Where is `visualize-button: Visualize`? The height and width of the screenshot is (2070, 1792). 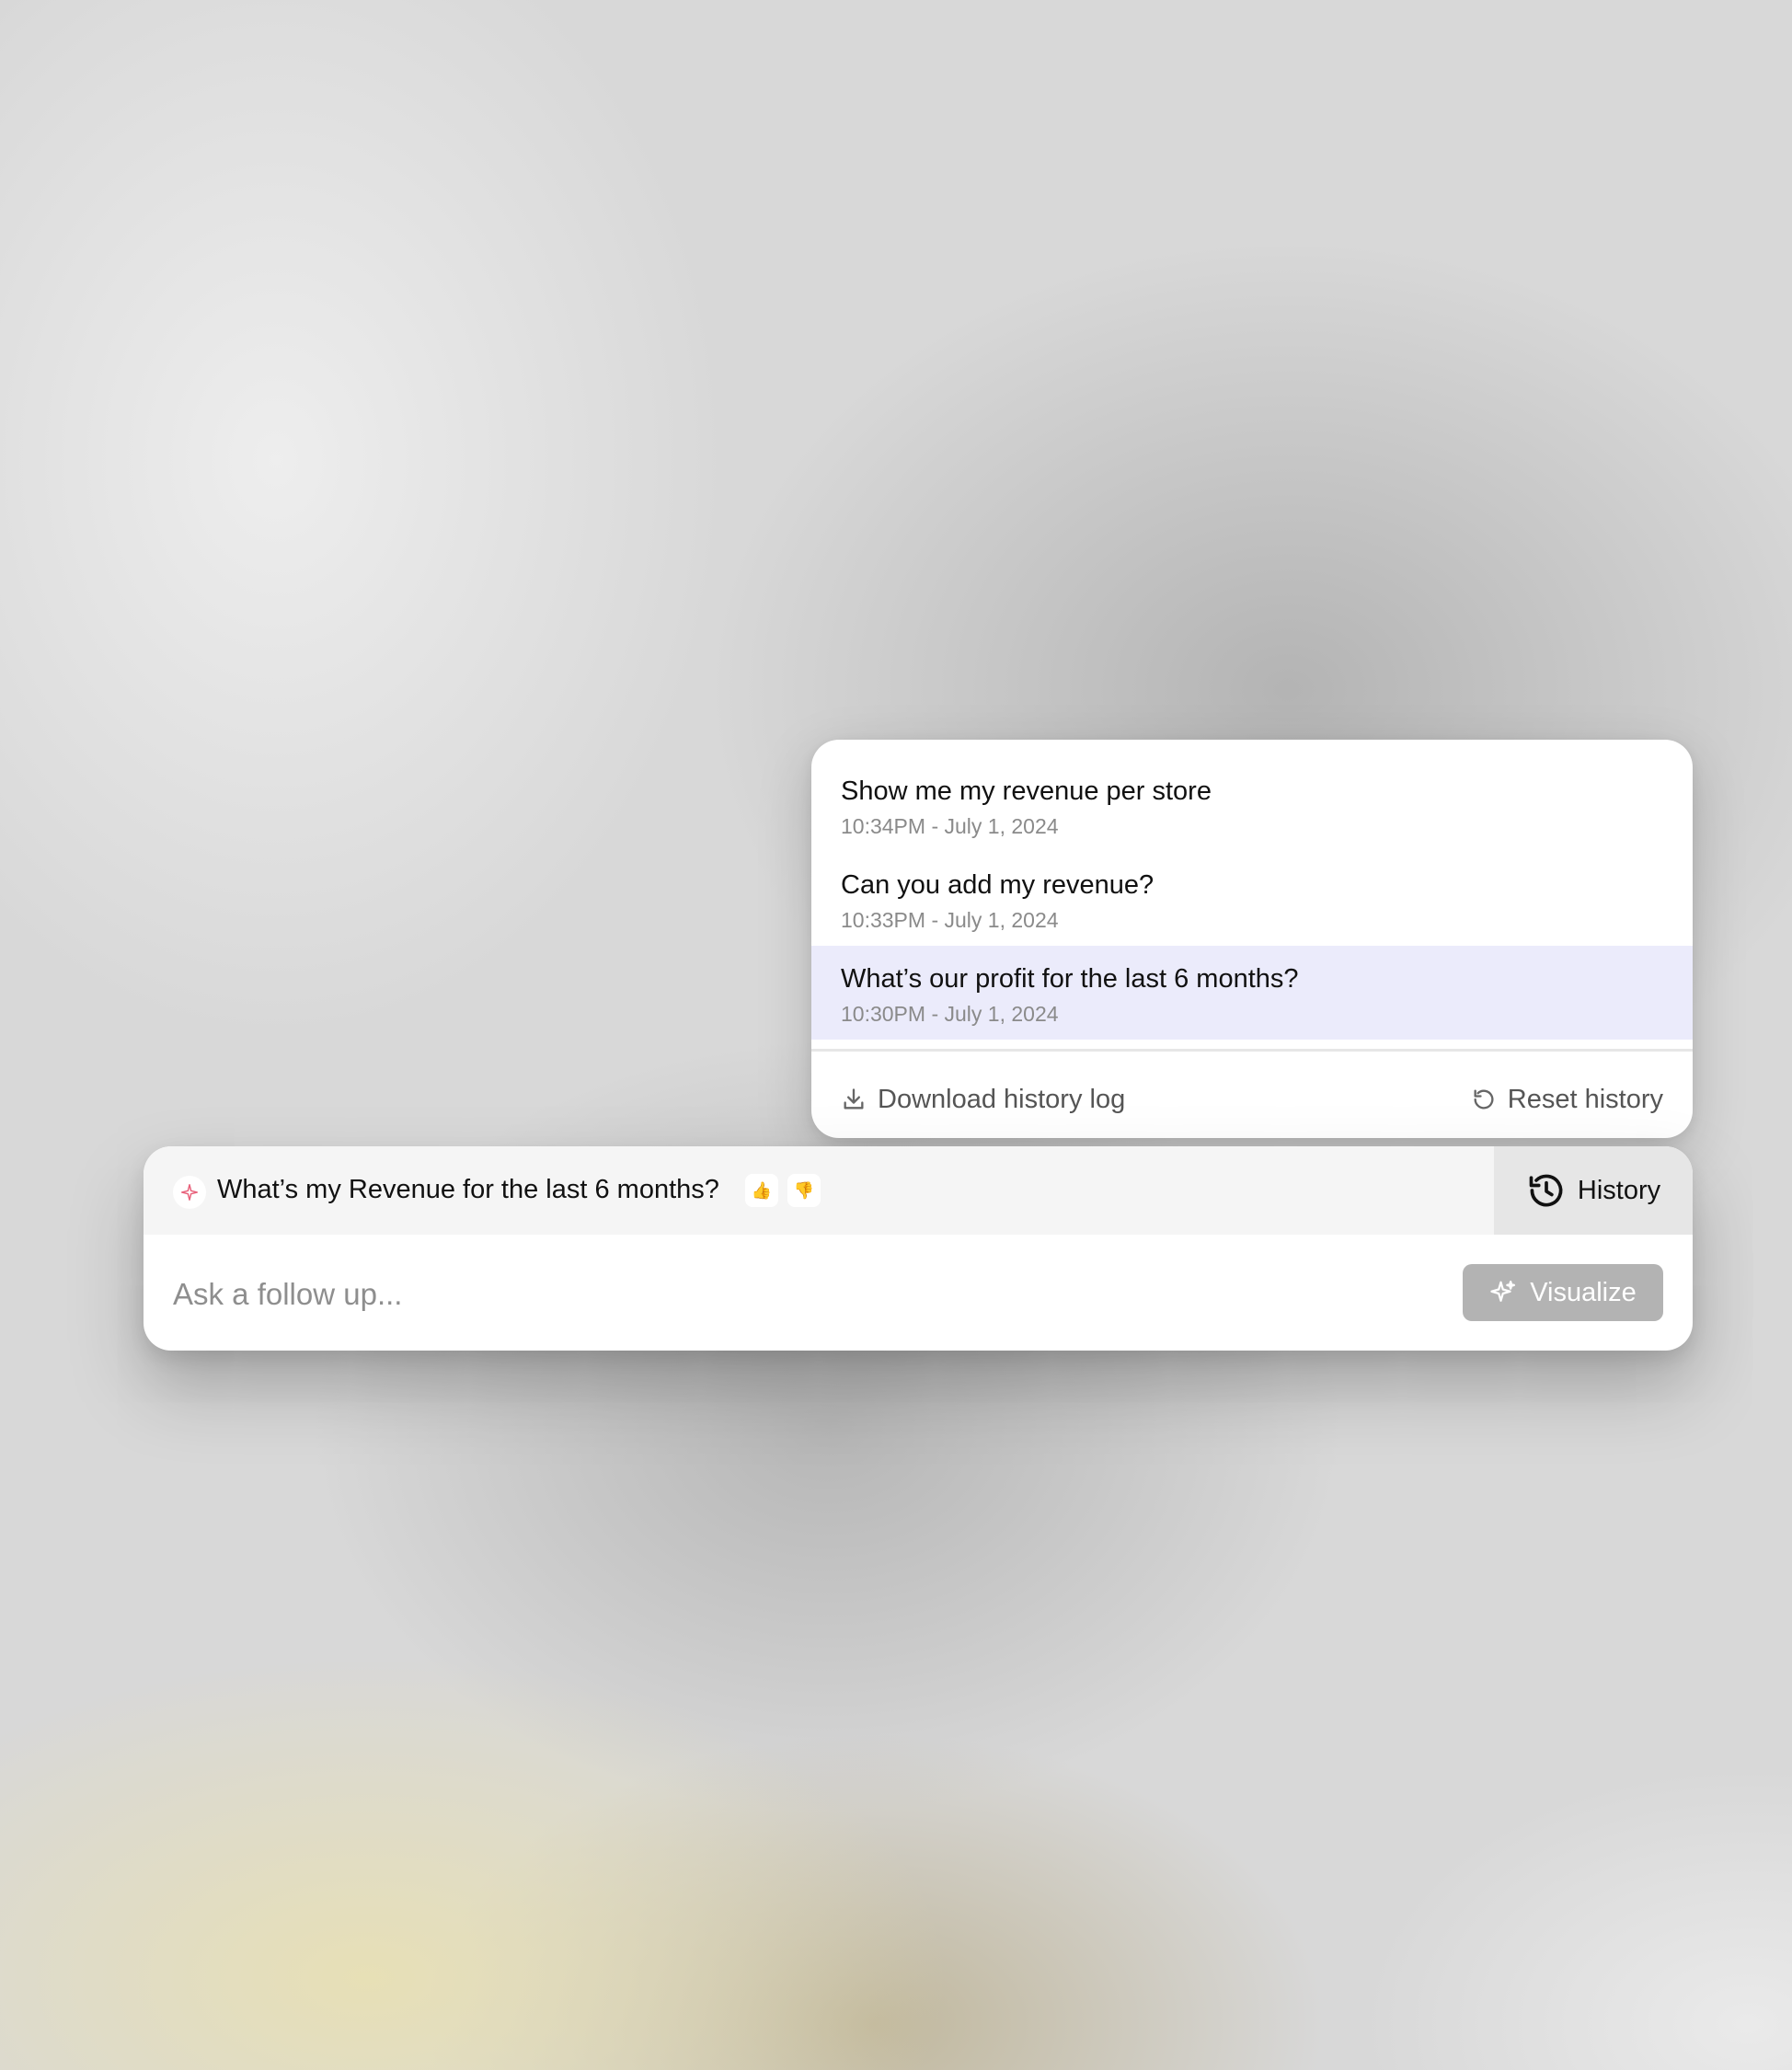 visualize-button: Visualize is located at coordinates (1563, 1292).